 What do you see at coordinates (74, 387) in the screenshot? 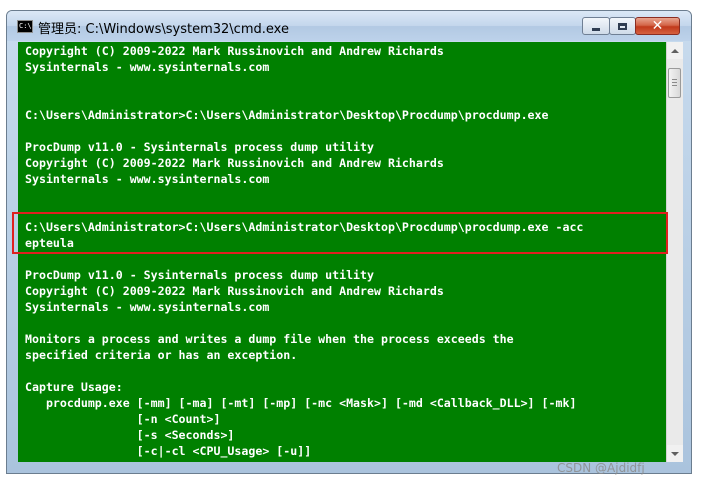
I see `console-line: Capture Usage:` at bounding box center [74, 387].